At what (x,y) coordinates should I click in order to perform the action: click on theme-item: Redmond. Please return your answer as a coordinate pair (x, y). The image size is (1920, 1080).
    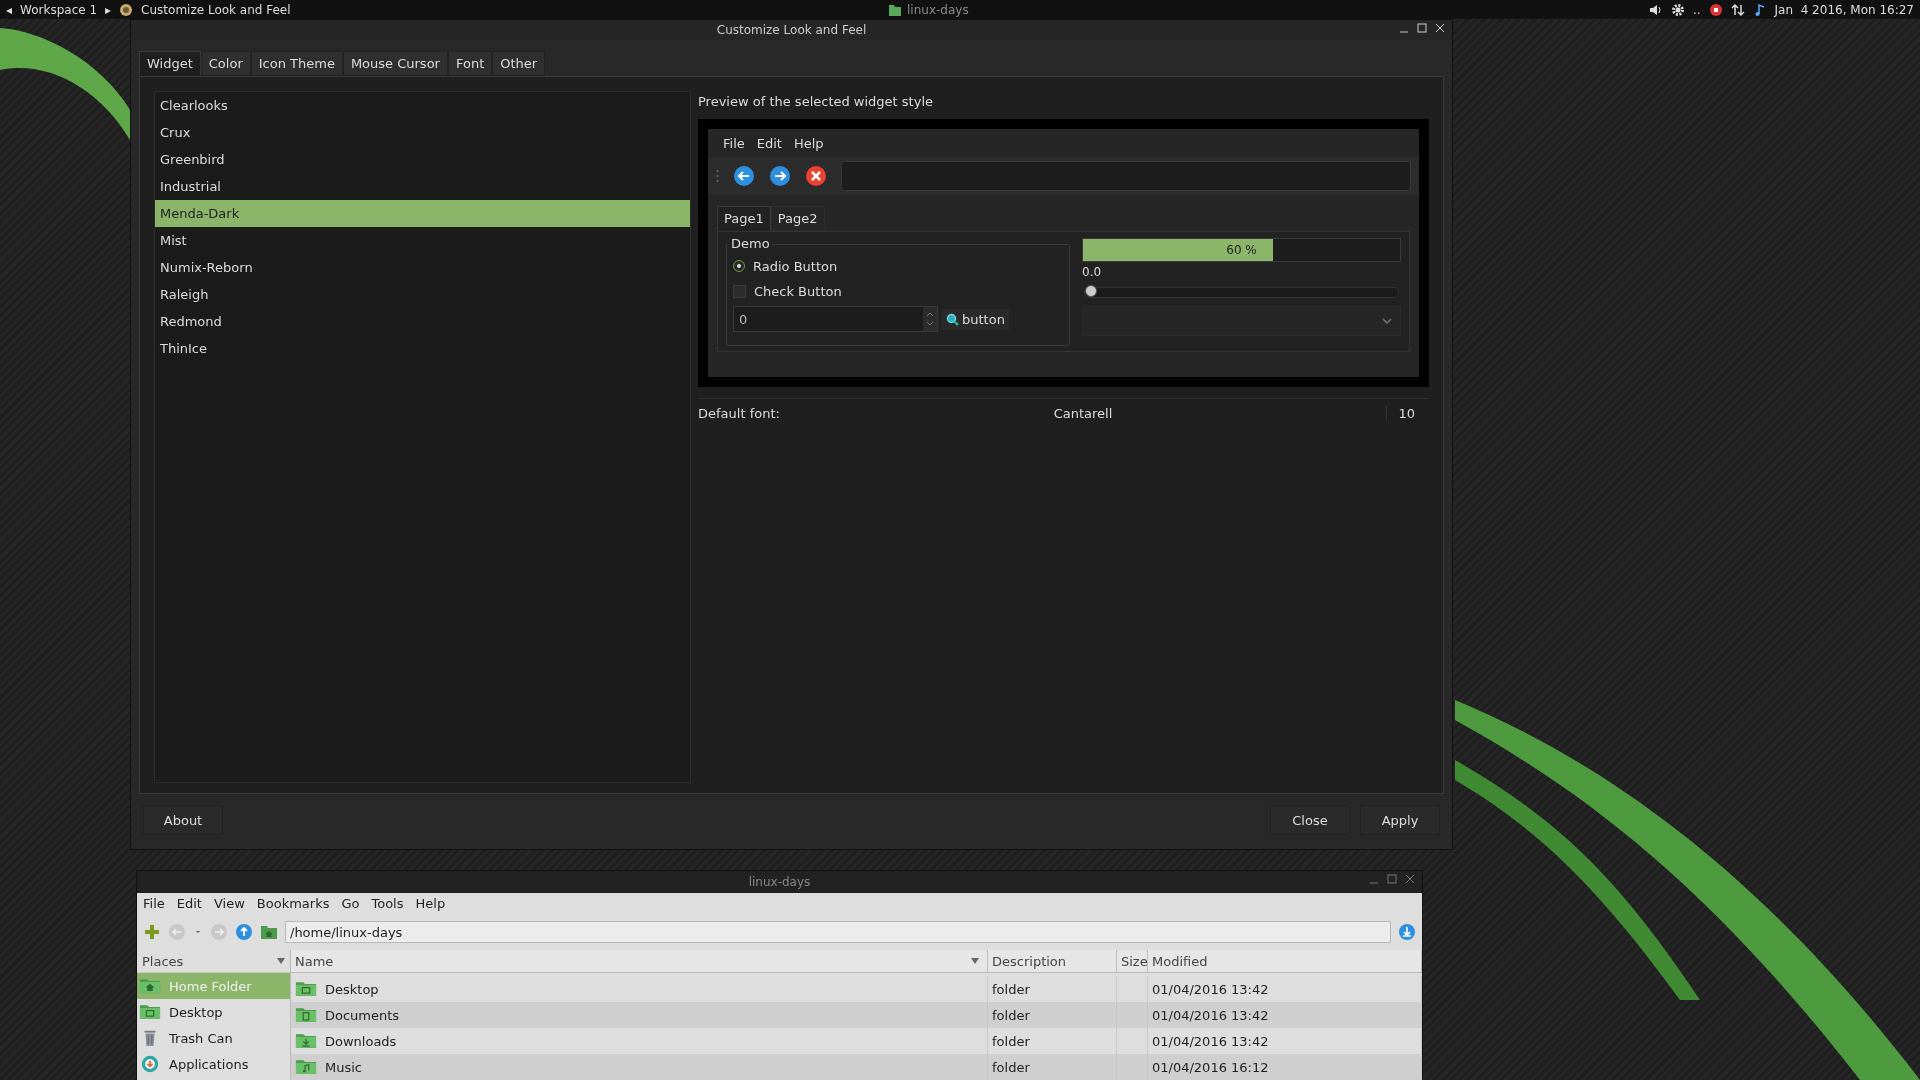
    Looking at the image, I should click on (422, 321).